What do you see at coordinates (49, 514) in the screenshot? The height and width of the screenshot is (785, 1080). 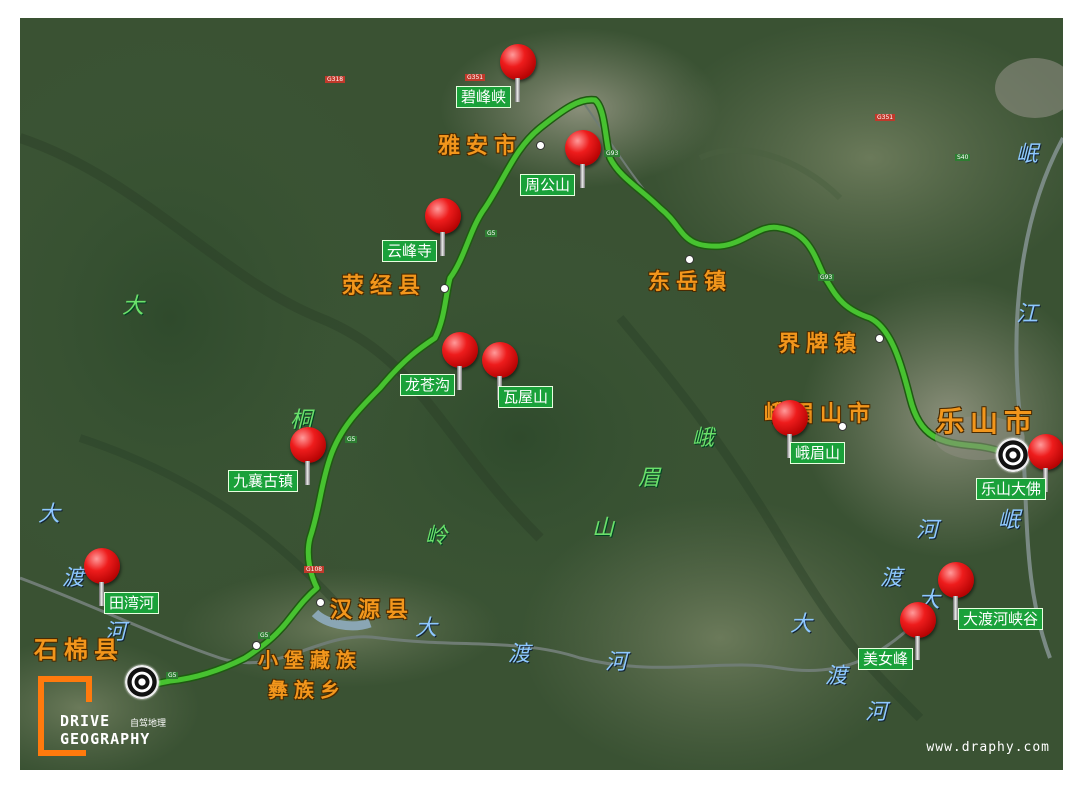 I see `river-name-da: 大` at bounding box center [49, 514].